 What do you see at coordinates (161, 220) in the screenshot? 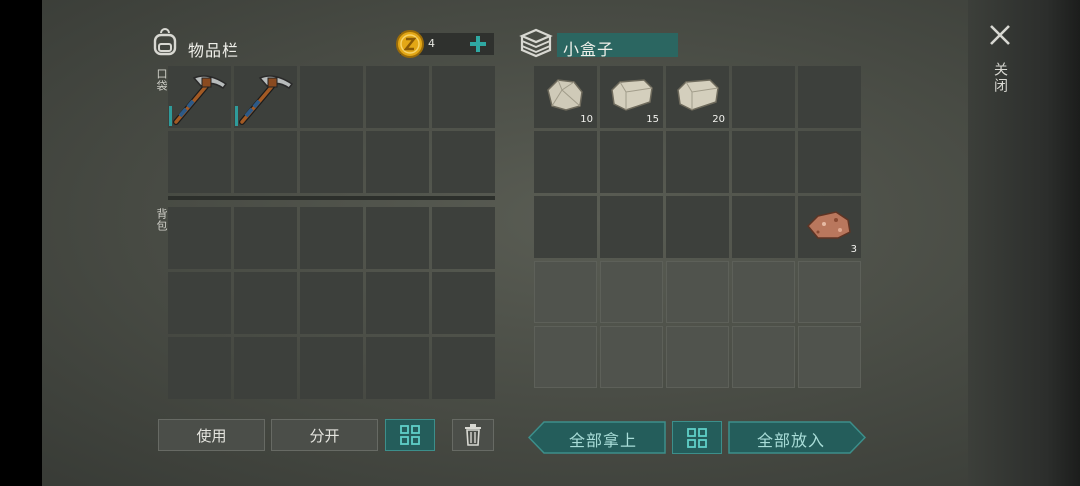
I see `backpack-label: 背包` at bounding box center [161, 220].